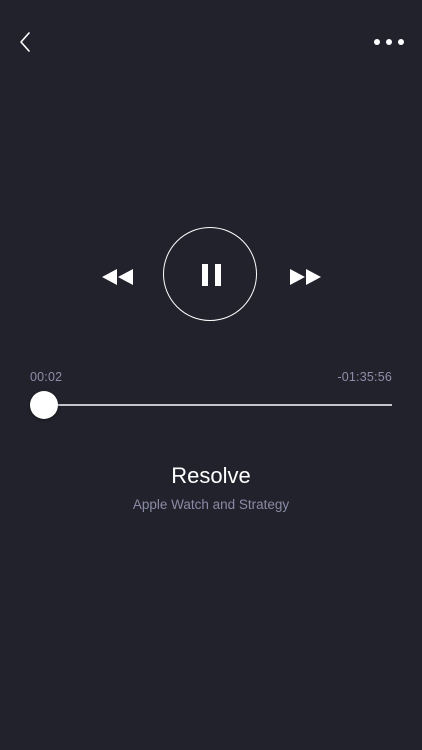  Describe the element at coordinates (211, 504) in the screenshot. I see `track-subtitle: Apple Watch and Strategy` at that location.